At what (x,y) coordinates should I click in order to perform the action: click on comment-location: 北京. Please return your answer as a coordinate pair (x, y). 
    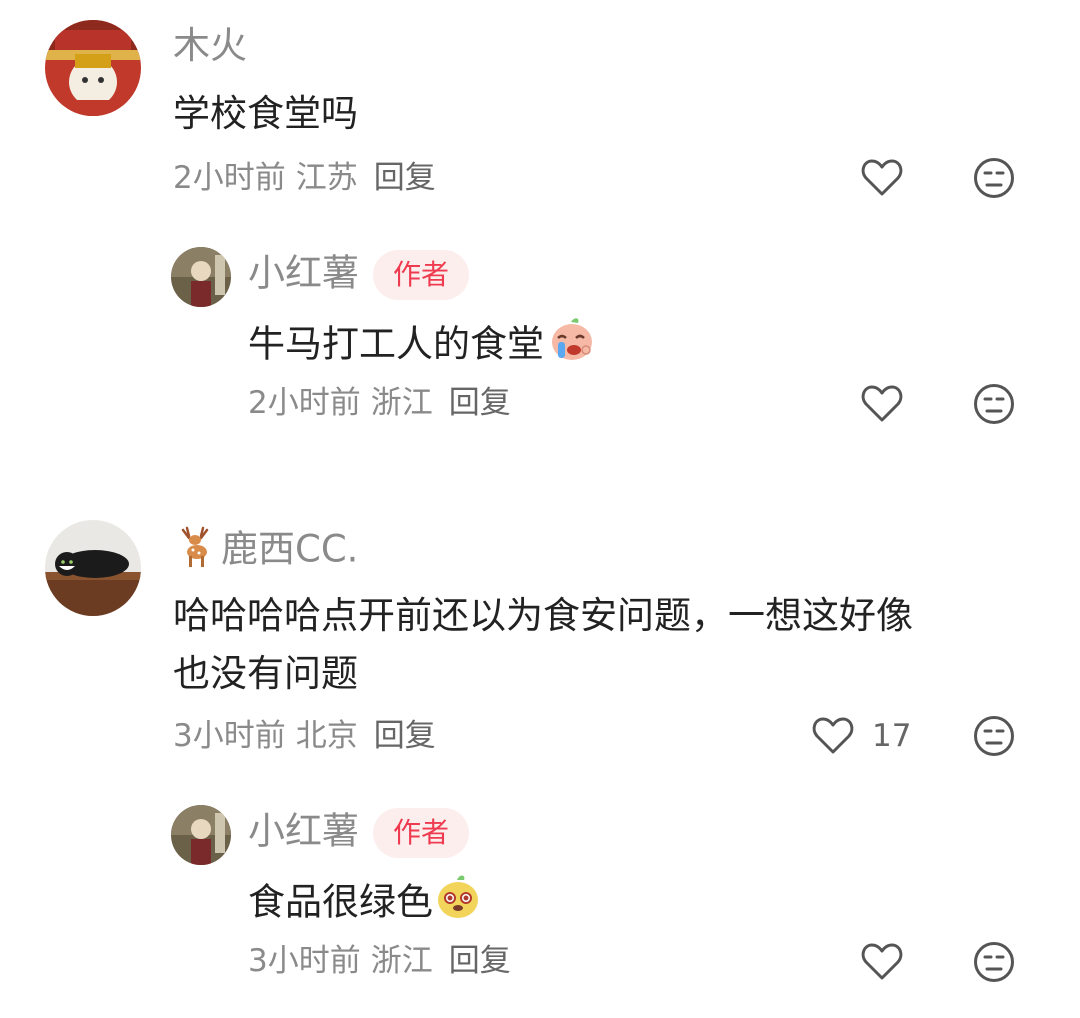
    Looking at the image, I should click on (326, 736).